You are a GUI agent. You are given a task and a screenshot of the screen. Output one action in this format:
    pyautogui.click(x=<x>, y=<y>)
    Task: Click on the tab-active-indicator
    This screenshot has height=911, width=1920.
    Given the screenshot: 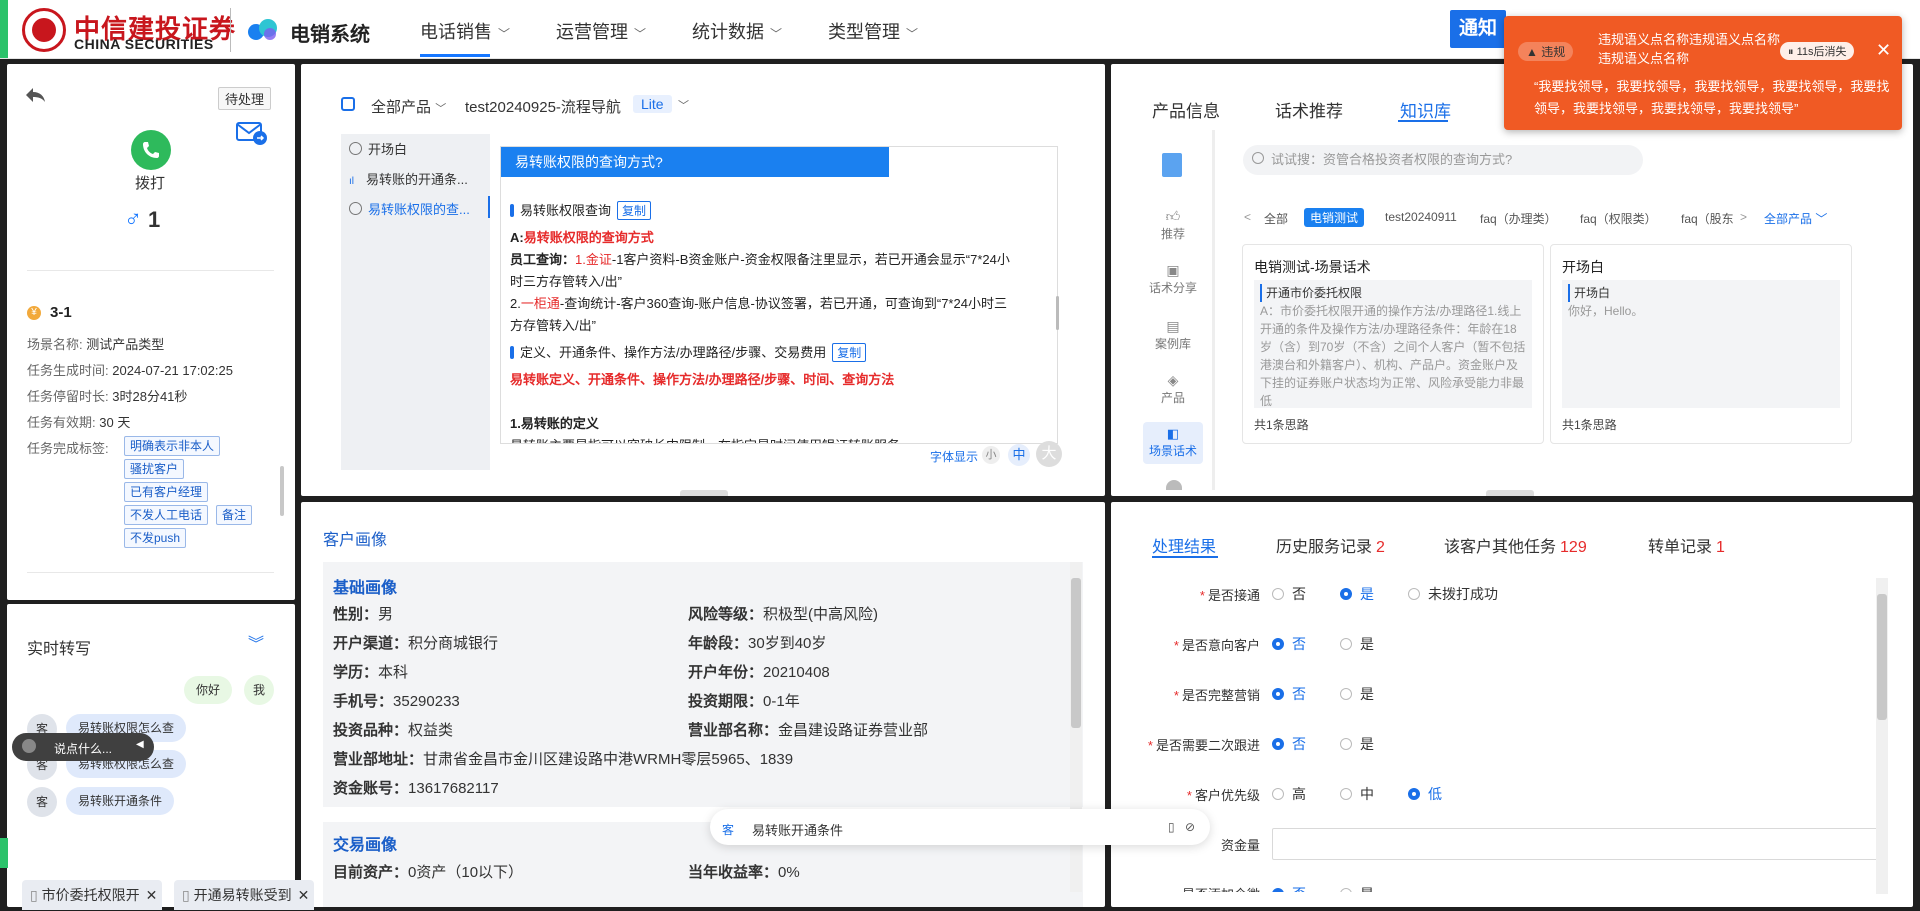 What is the action you would take?
    pyautogui.click(x=1423, y=121)
    